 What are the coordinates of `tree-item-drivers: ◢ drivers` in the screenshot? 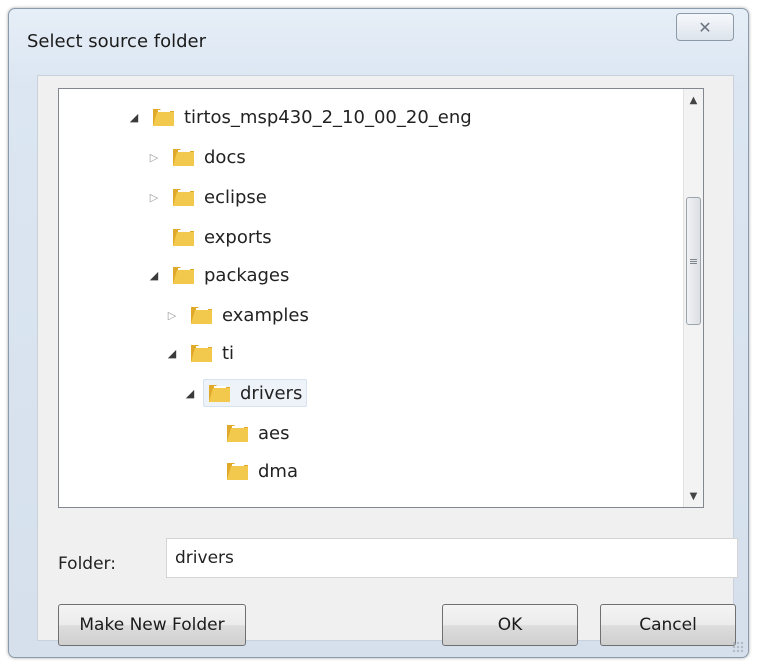 It's located at (245, 393).